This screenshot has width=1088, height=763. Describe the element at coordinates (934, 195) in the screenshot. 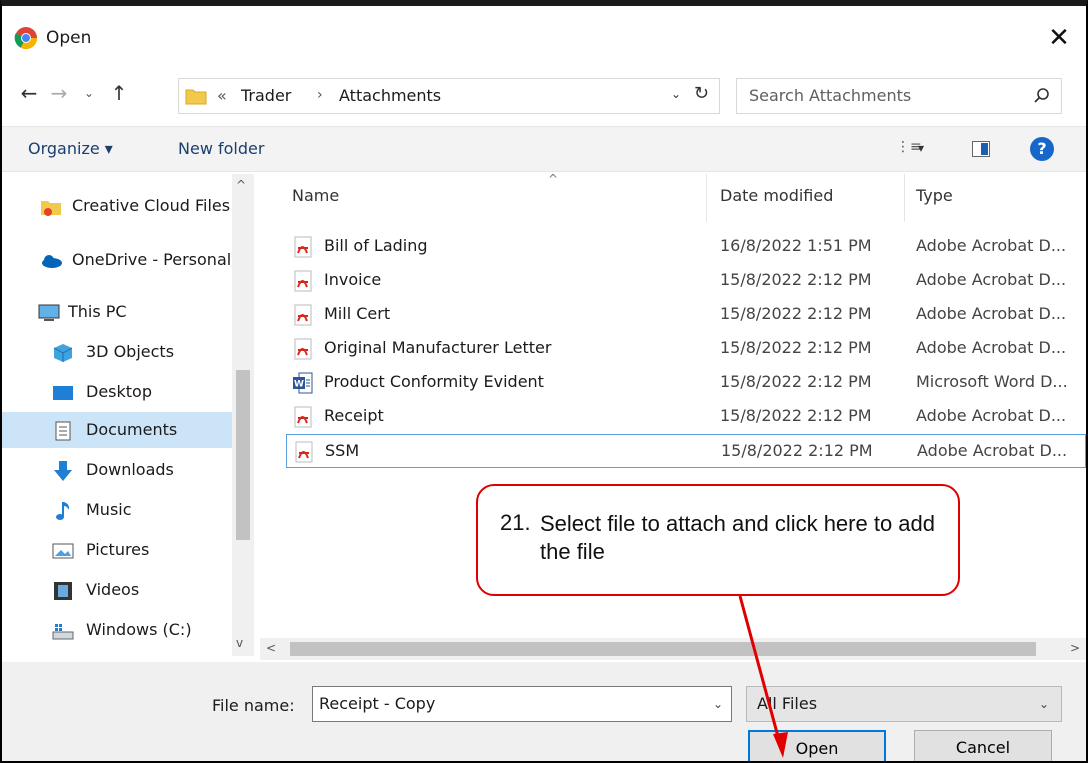

I see `column-header-type: Type` at that location.